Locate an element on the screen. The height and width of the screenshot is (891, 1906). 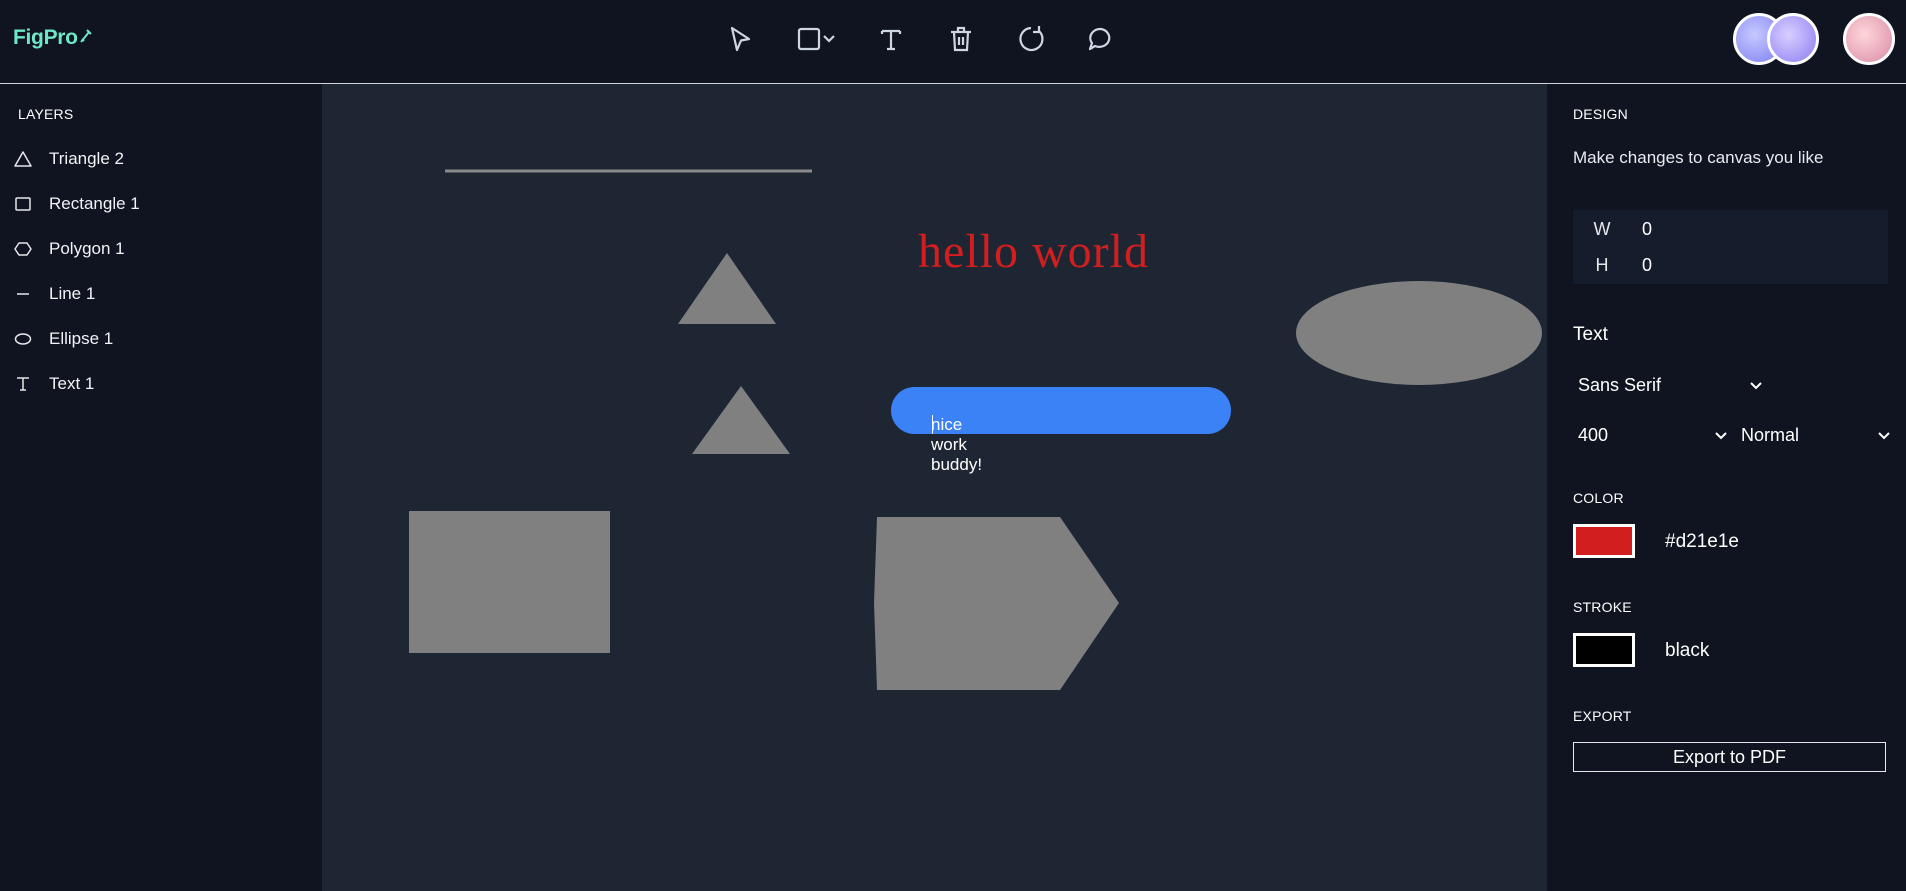
color-title: COLOR is located at coordinates (1598, 498).